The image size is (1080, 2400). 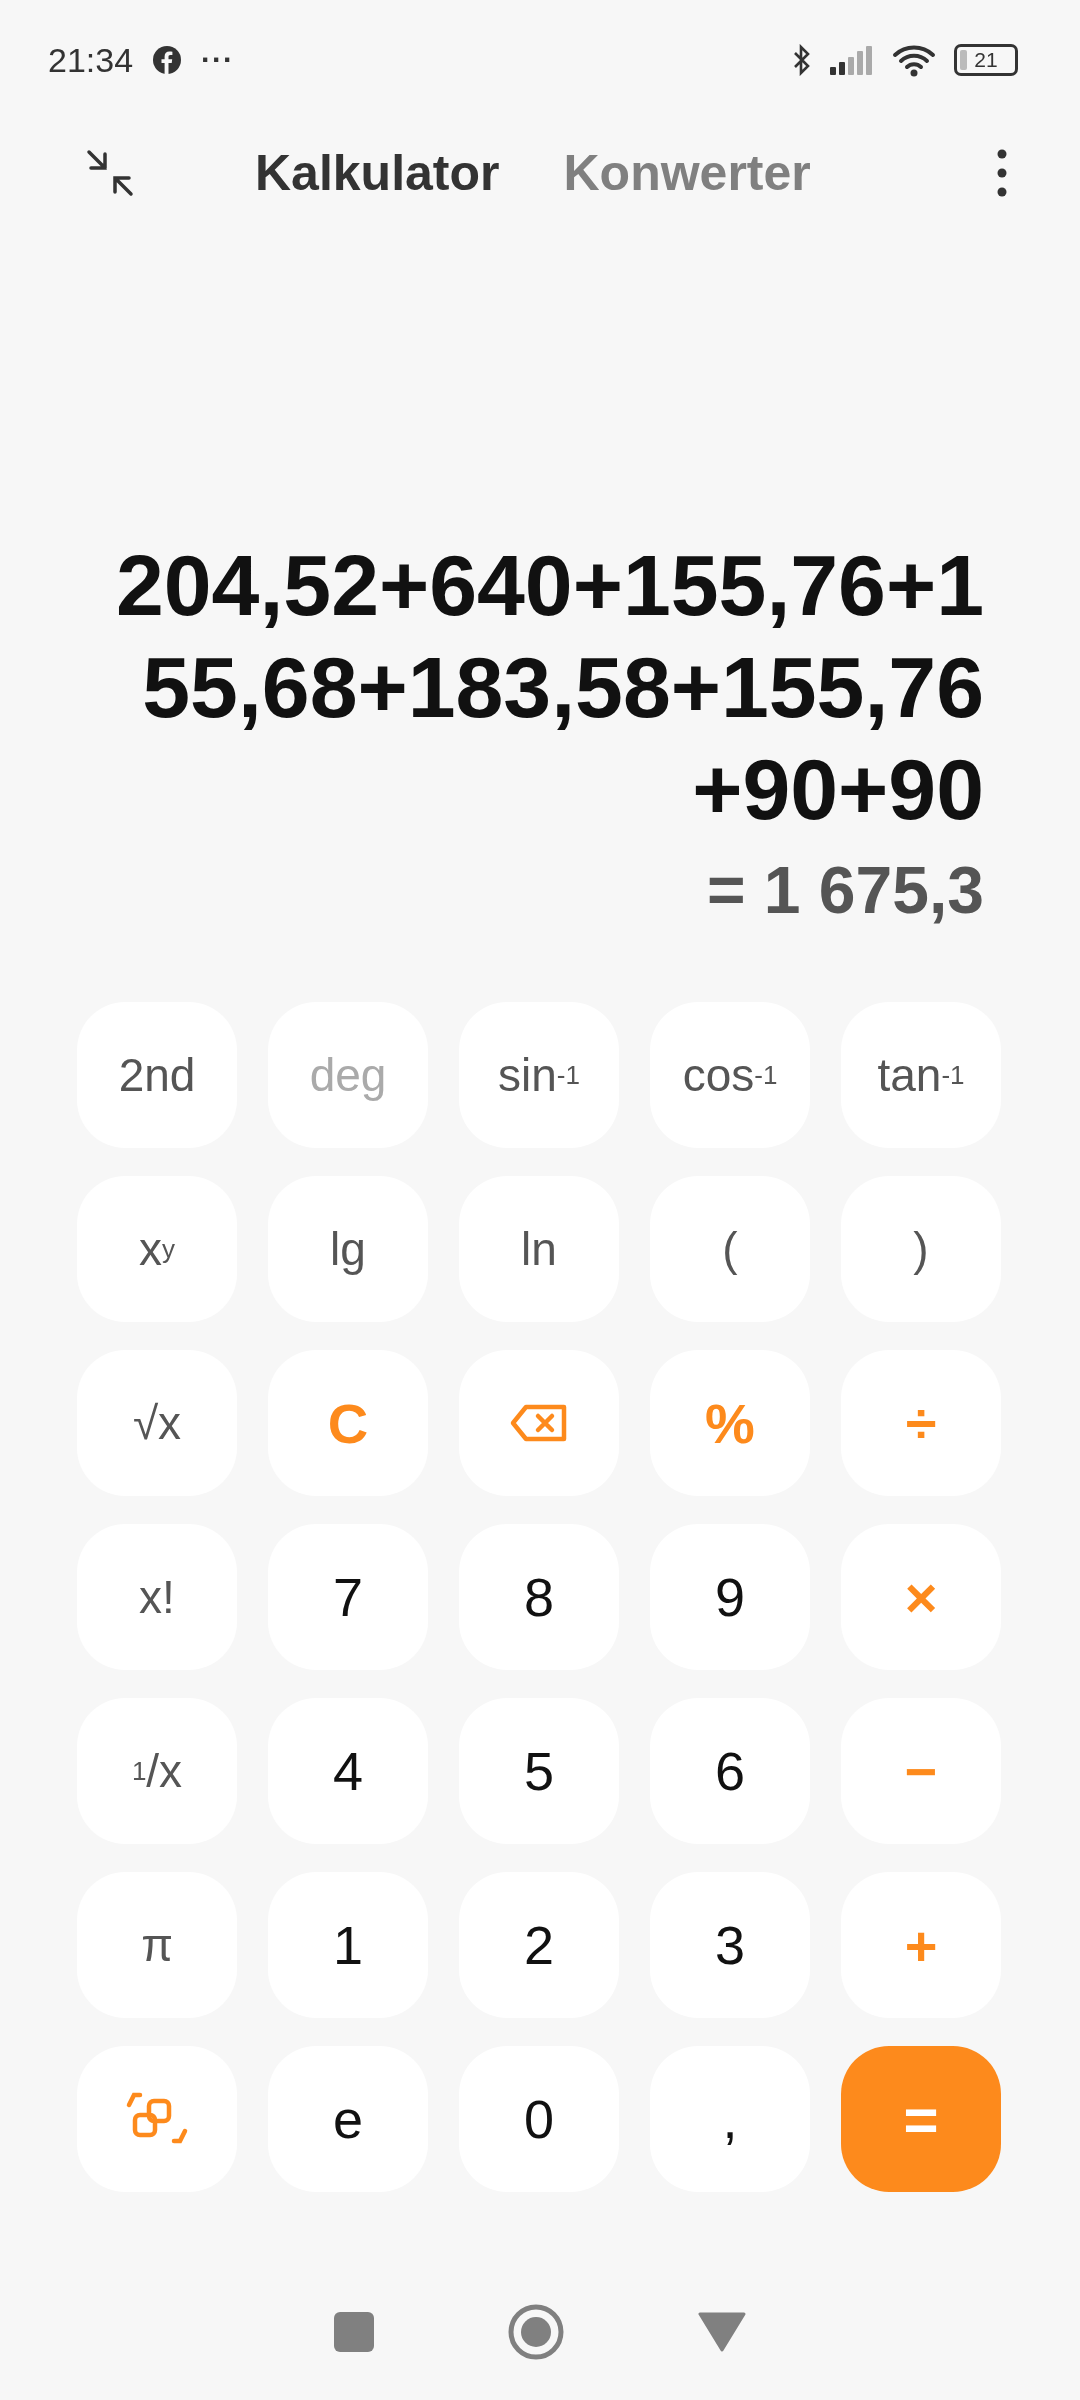 What do you see at coordinates (218, 60) in the screenshot?
I see `more-notifications: ···` at bounding box center [218, 60].